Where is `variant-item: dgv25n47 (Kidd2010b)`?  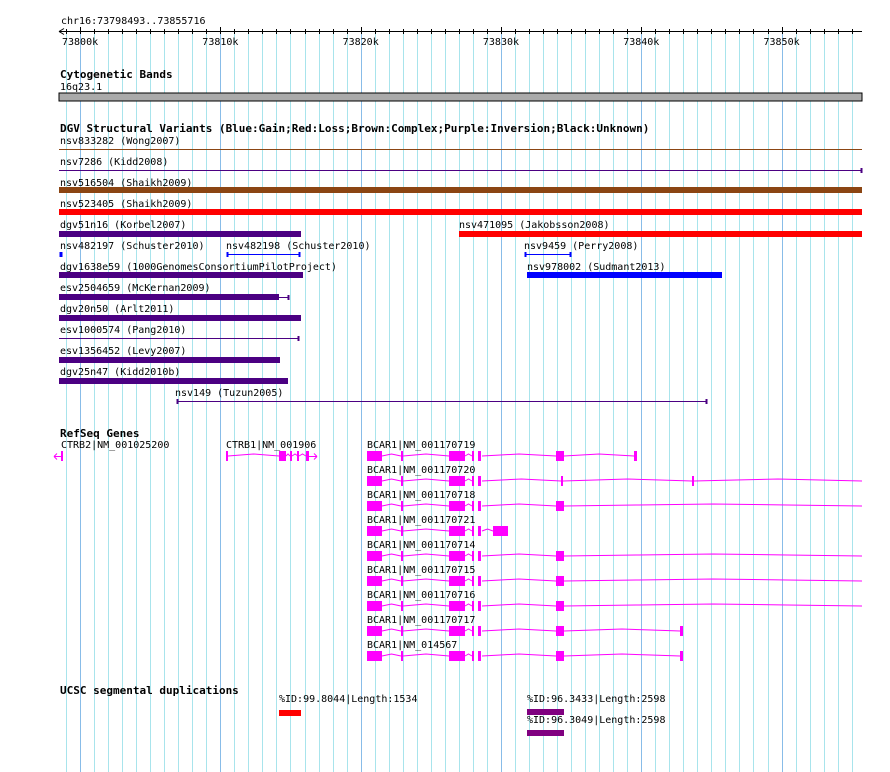
variant-item: dgv25n47 (Kidd2010b) is located at coordinates (173, 375).